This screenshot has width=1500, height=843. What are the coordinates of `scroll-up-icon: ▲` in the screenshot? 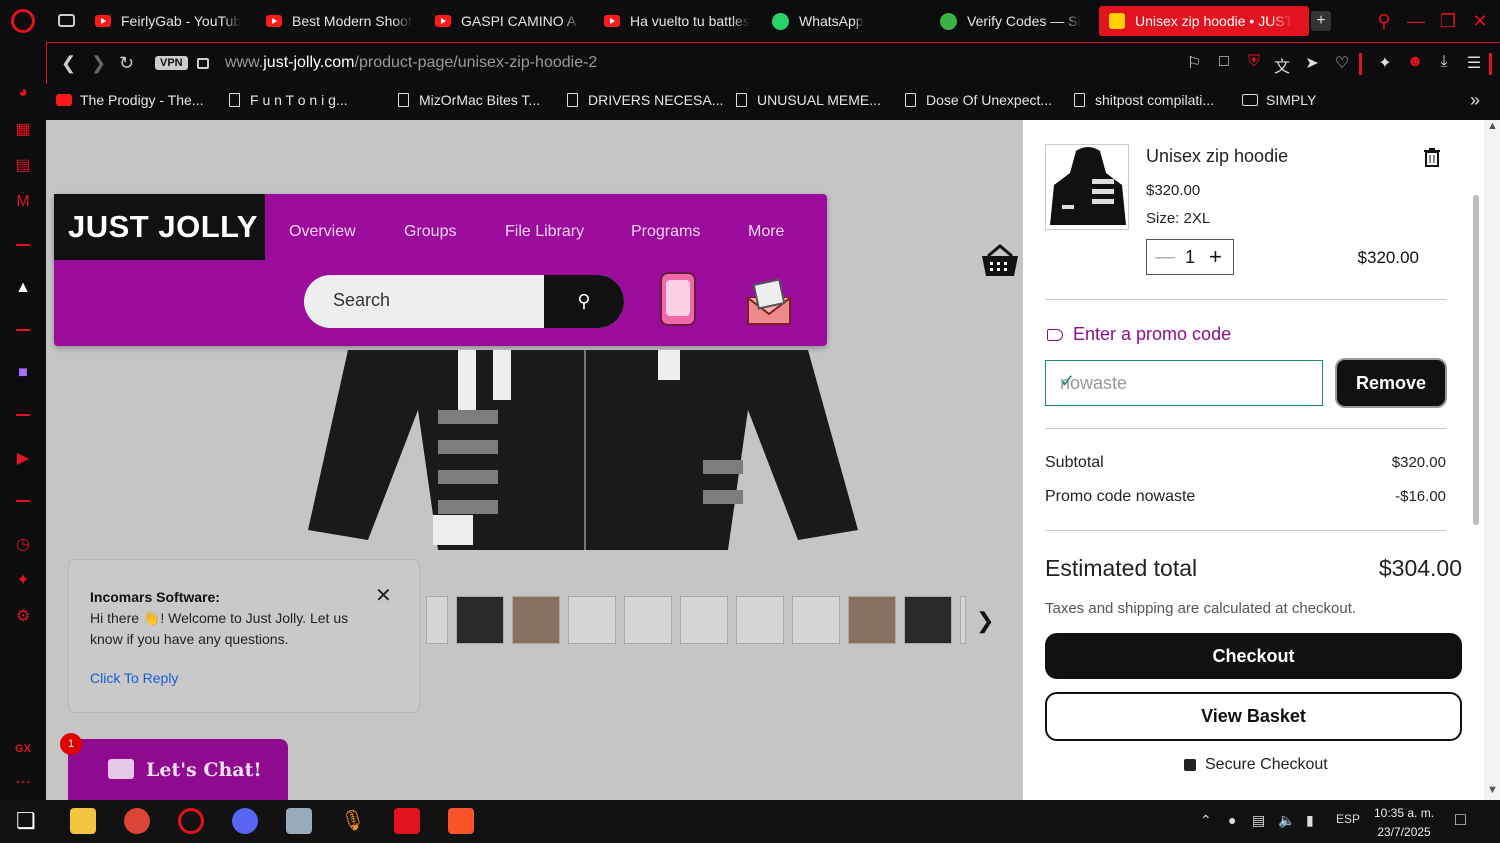 It's located at (1492, 126).